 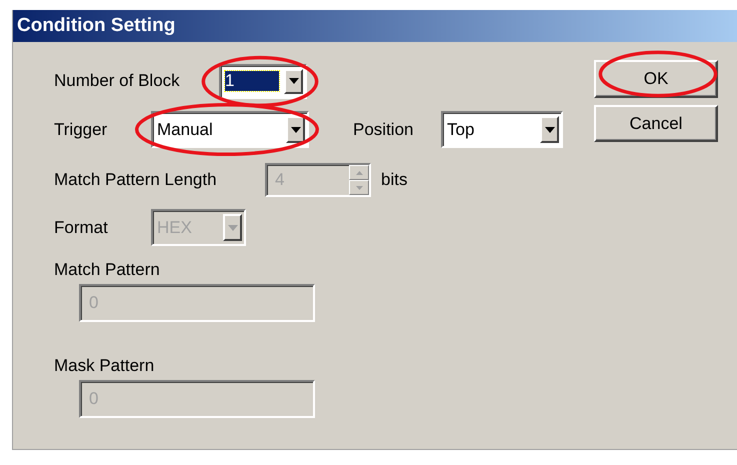 I want to click on unit-label: bits, so click(x=394, y=180).